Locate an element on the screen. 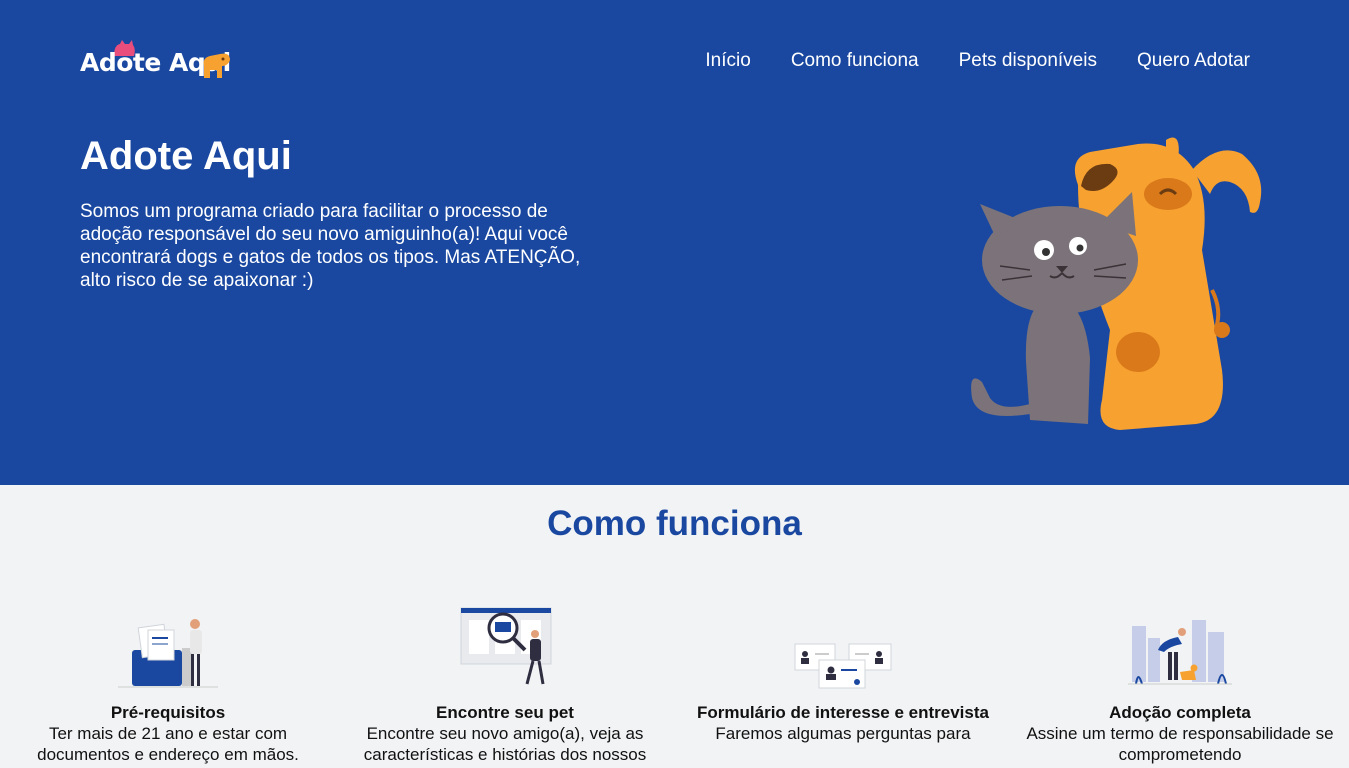 Image resolution: width=1349 pixels, height=768 pixels. search-pet-illustration is located at coordinates (506, 646).